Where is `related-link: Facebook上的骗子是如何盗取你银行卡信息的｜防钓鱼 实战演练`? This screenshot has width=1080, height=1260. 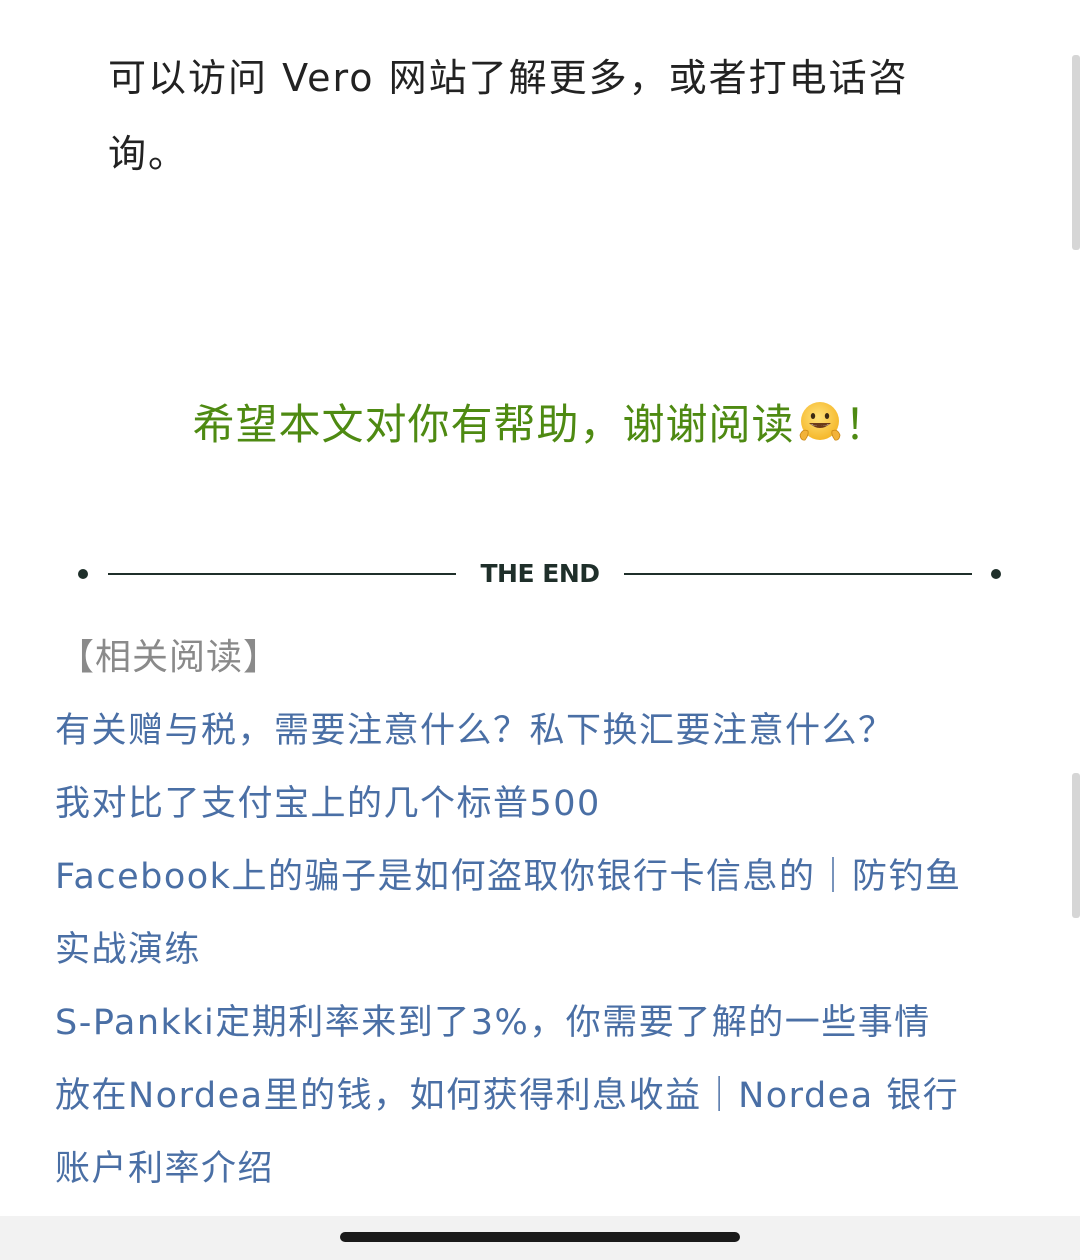
related-link: Facebook上的骗子是如何盗取你银行卡信息的｜防钓鱼 实战演练 is located at coordinates (545, 914).